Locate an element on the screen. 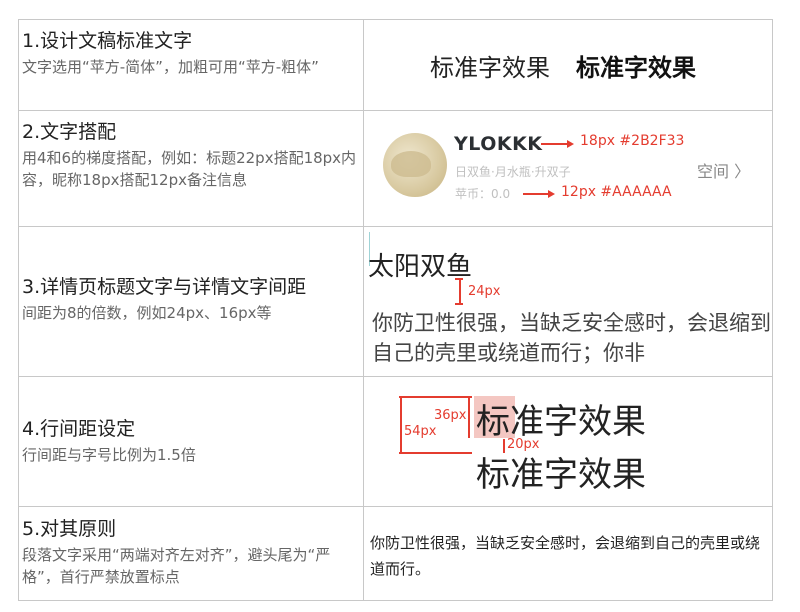  row-1-title: 1.设计文稿标准文字 is located at coordinates (107, 41).